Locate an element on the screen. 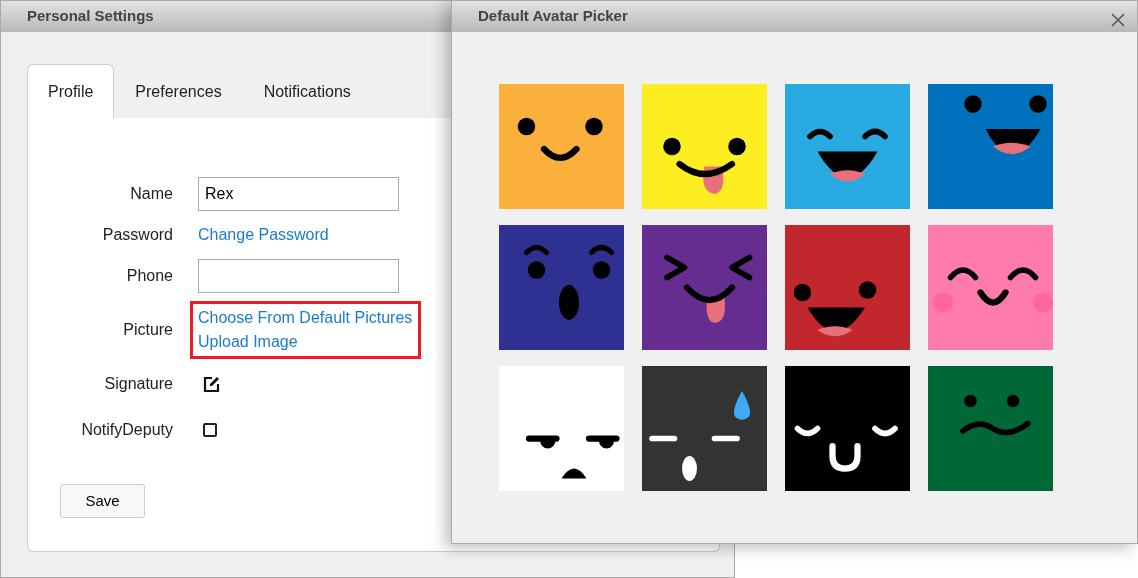 This screenshot has width=1138, height=578. field-label: Name is located at coordinates (151, 194).